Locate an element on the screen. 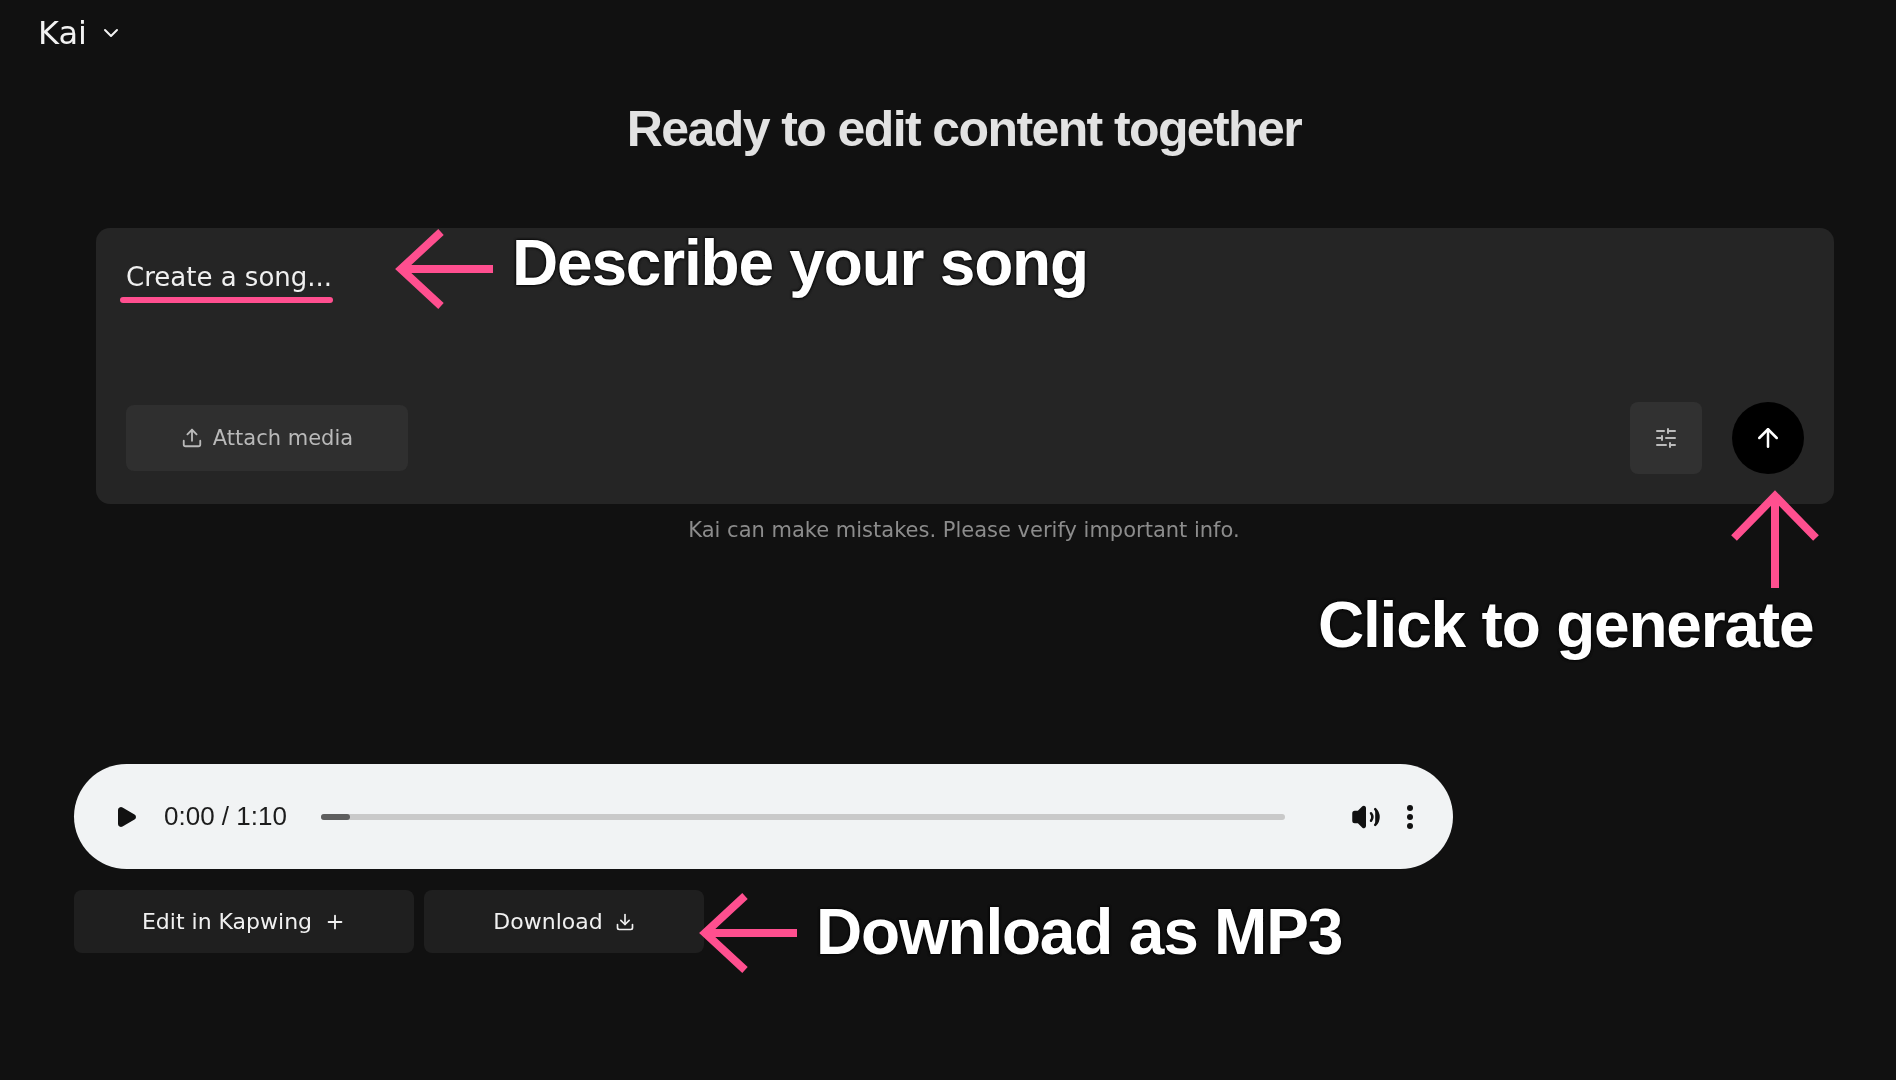  assistant-menu: Kai is located at coordinates (80, 33).